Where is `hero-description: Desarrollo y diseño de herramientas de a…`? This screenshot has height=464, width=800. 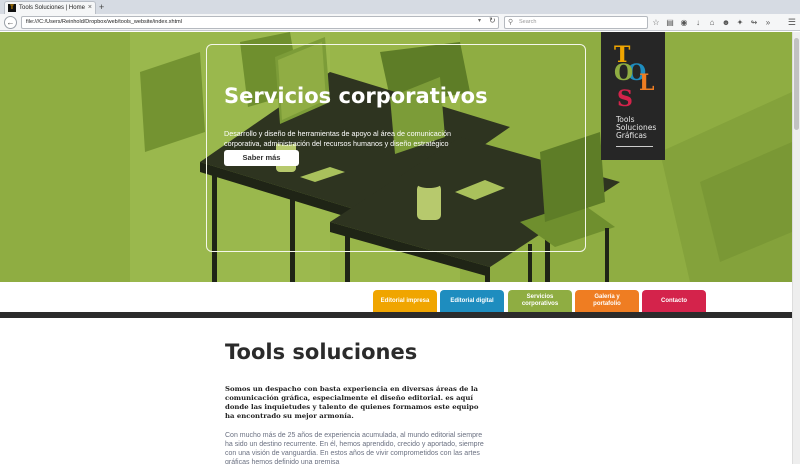
hero-description: Desarrollo y diseño de herramientas de a… is located at coordinates (337, 138).